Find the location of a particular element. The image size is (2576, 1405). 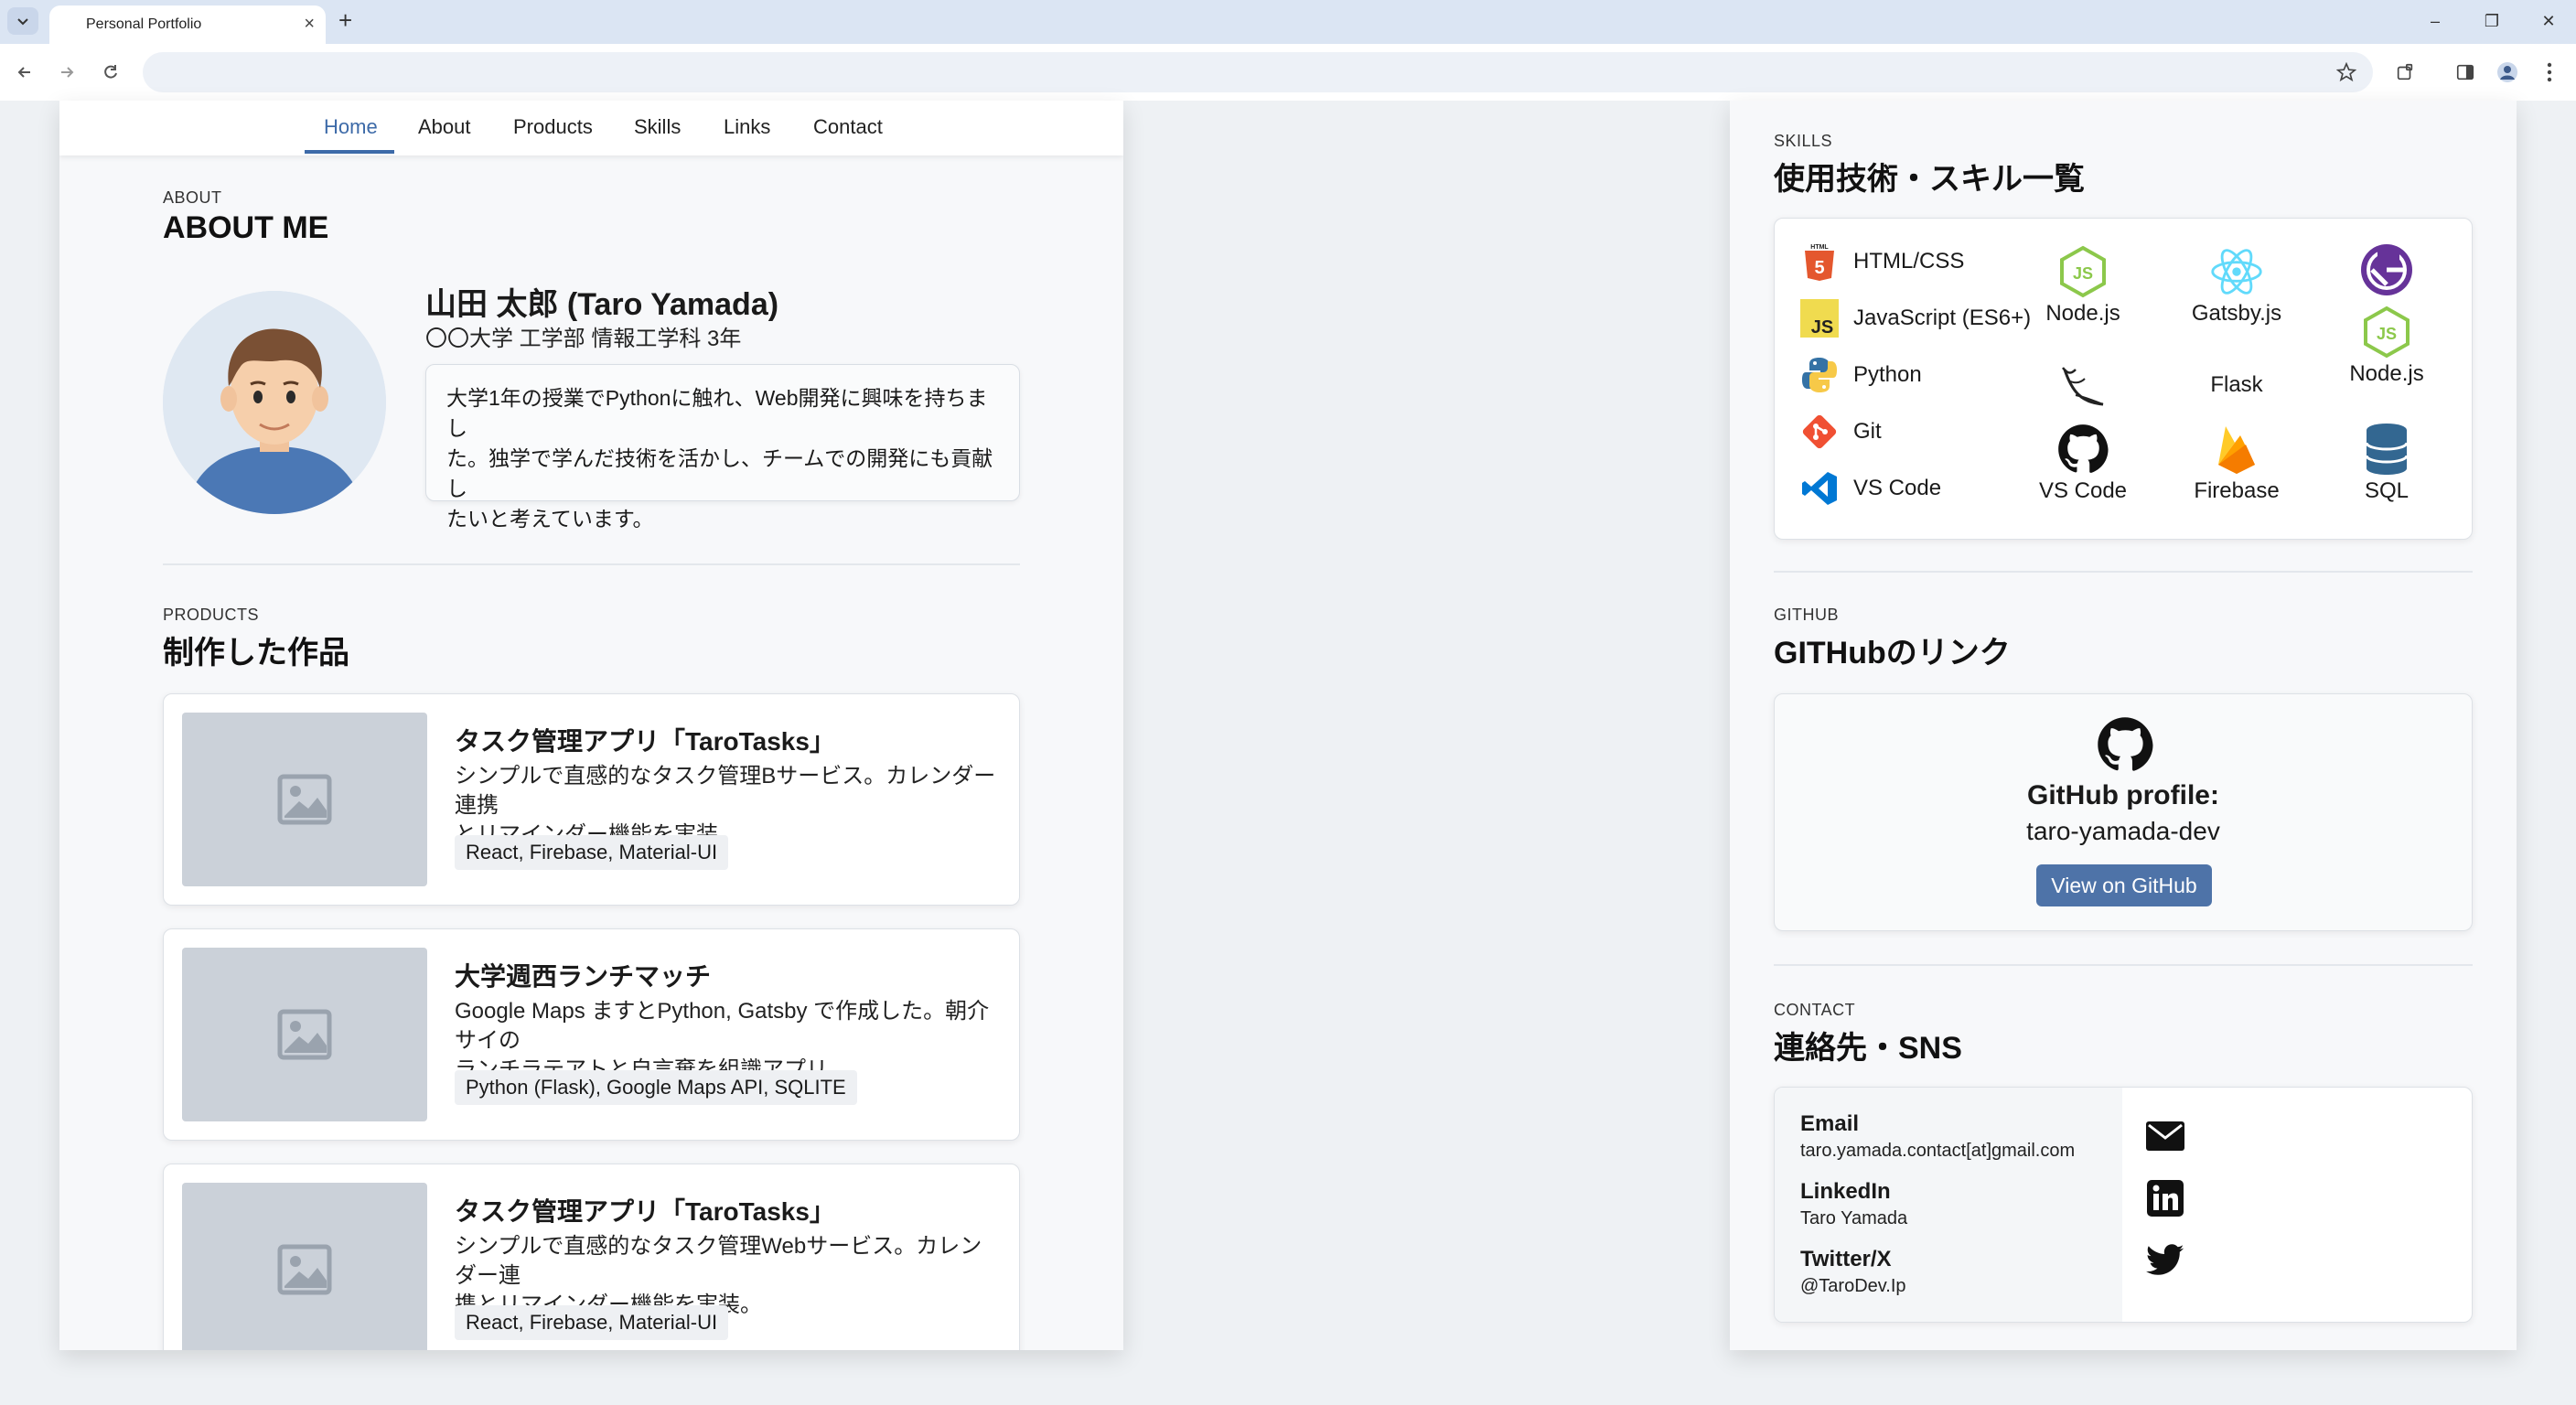

chevron-down-icon is located at coordinates (22, 22).